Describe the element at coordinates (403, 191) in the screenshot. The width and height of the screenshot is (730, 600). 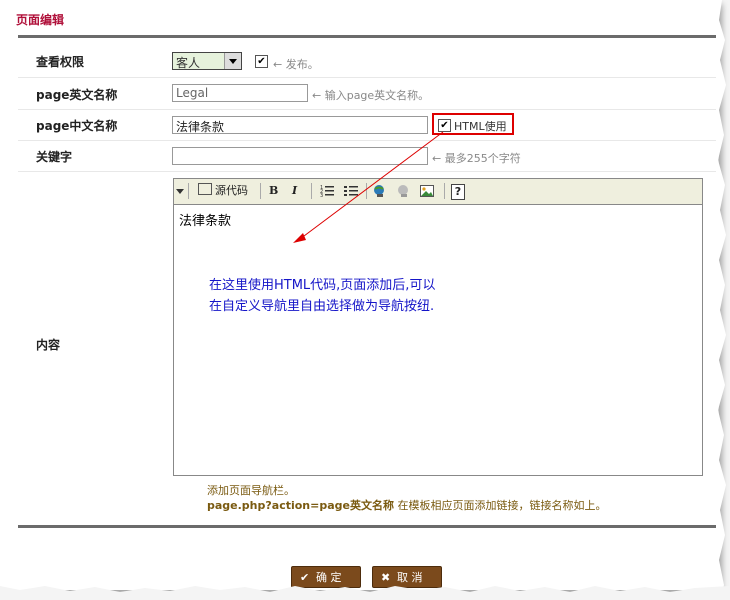
I see `unlink-icon` at that location.